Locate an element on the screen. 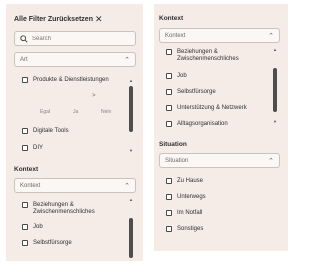  option-kontext-3: Unterstützung & Netzwerk is located at coordinates (206, 108).